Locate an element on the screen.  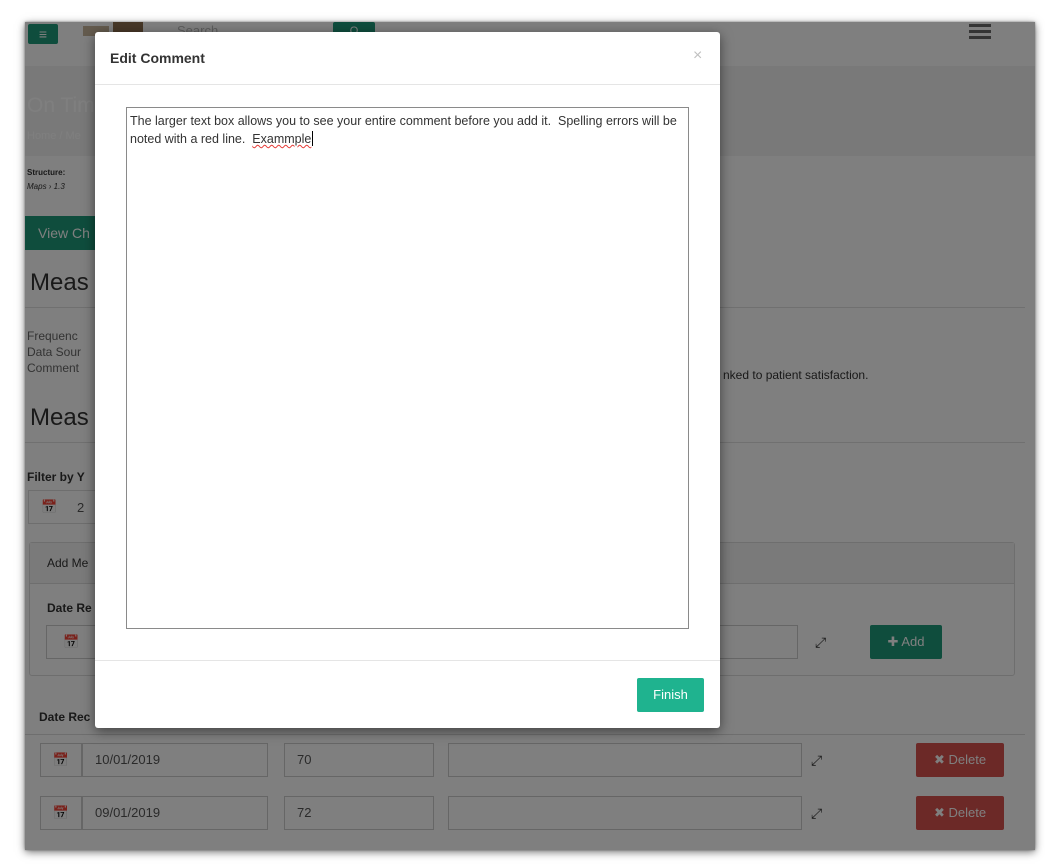
close-icon: × is located at coordinates (697, 56).